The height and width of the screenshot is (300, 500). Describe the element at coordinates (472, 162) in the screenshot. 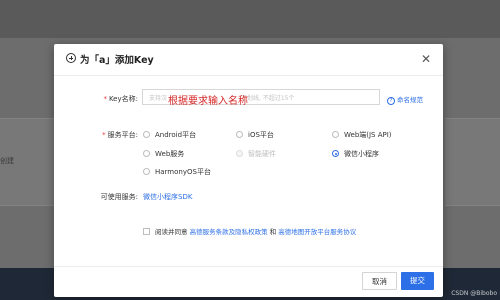

I see `background-card-right` at that location.